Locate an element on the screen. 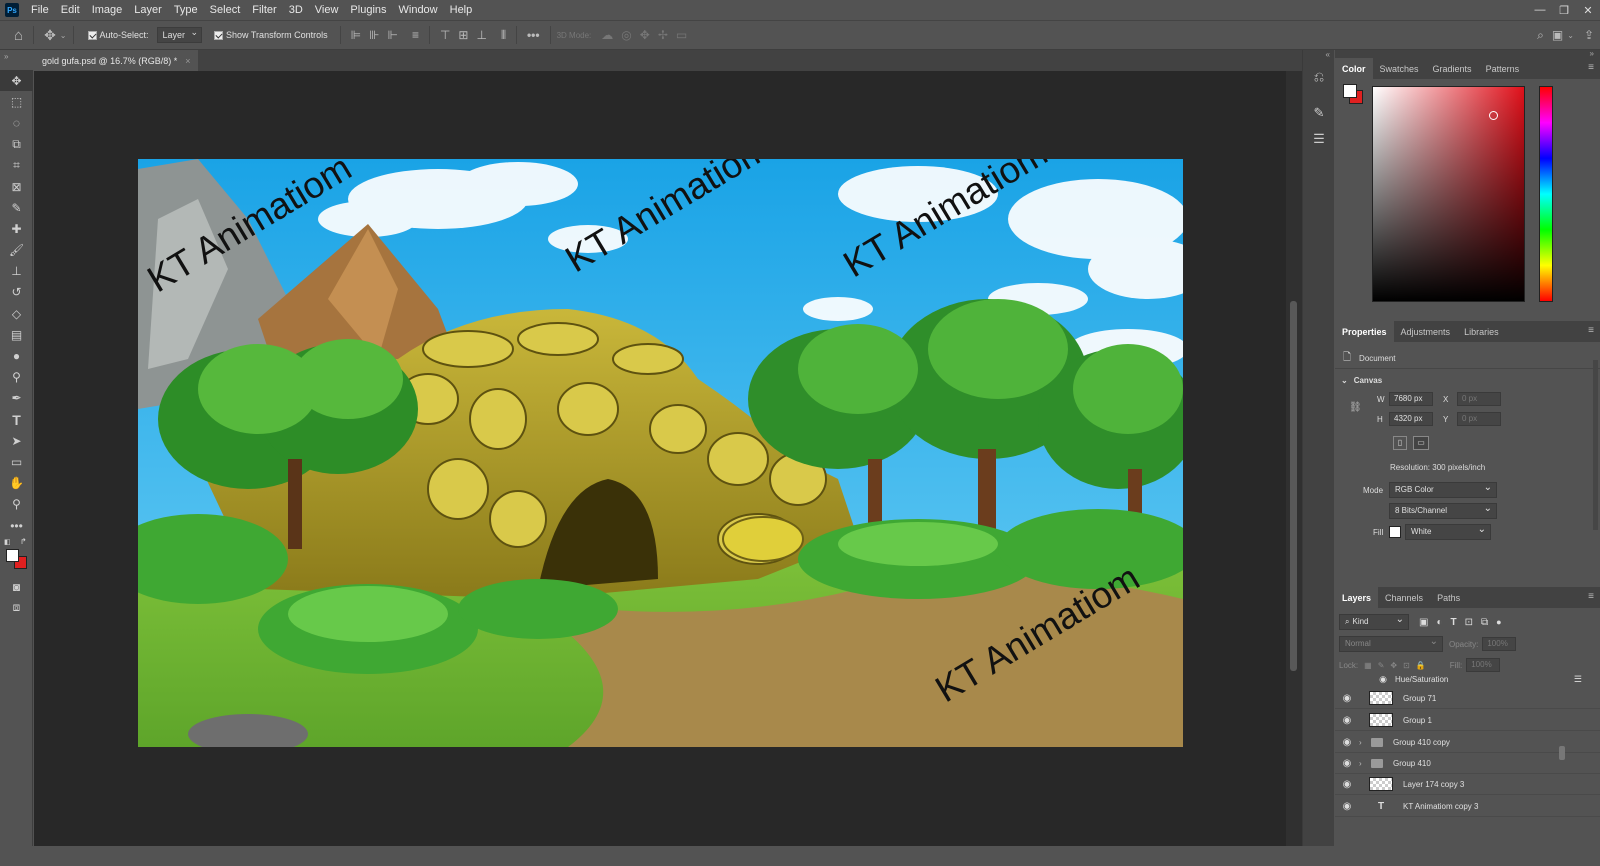  restore-button: ❐ is located at coordinates (1564, 10).